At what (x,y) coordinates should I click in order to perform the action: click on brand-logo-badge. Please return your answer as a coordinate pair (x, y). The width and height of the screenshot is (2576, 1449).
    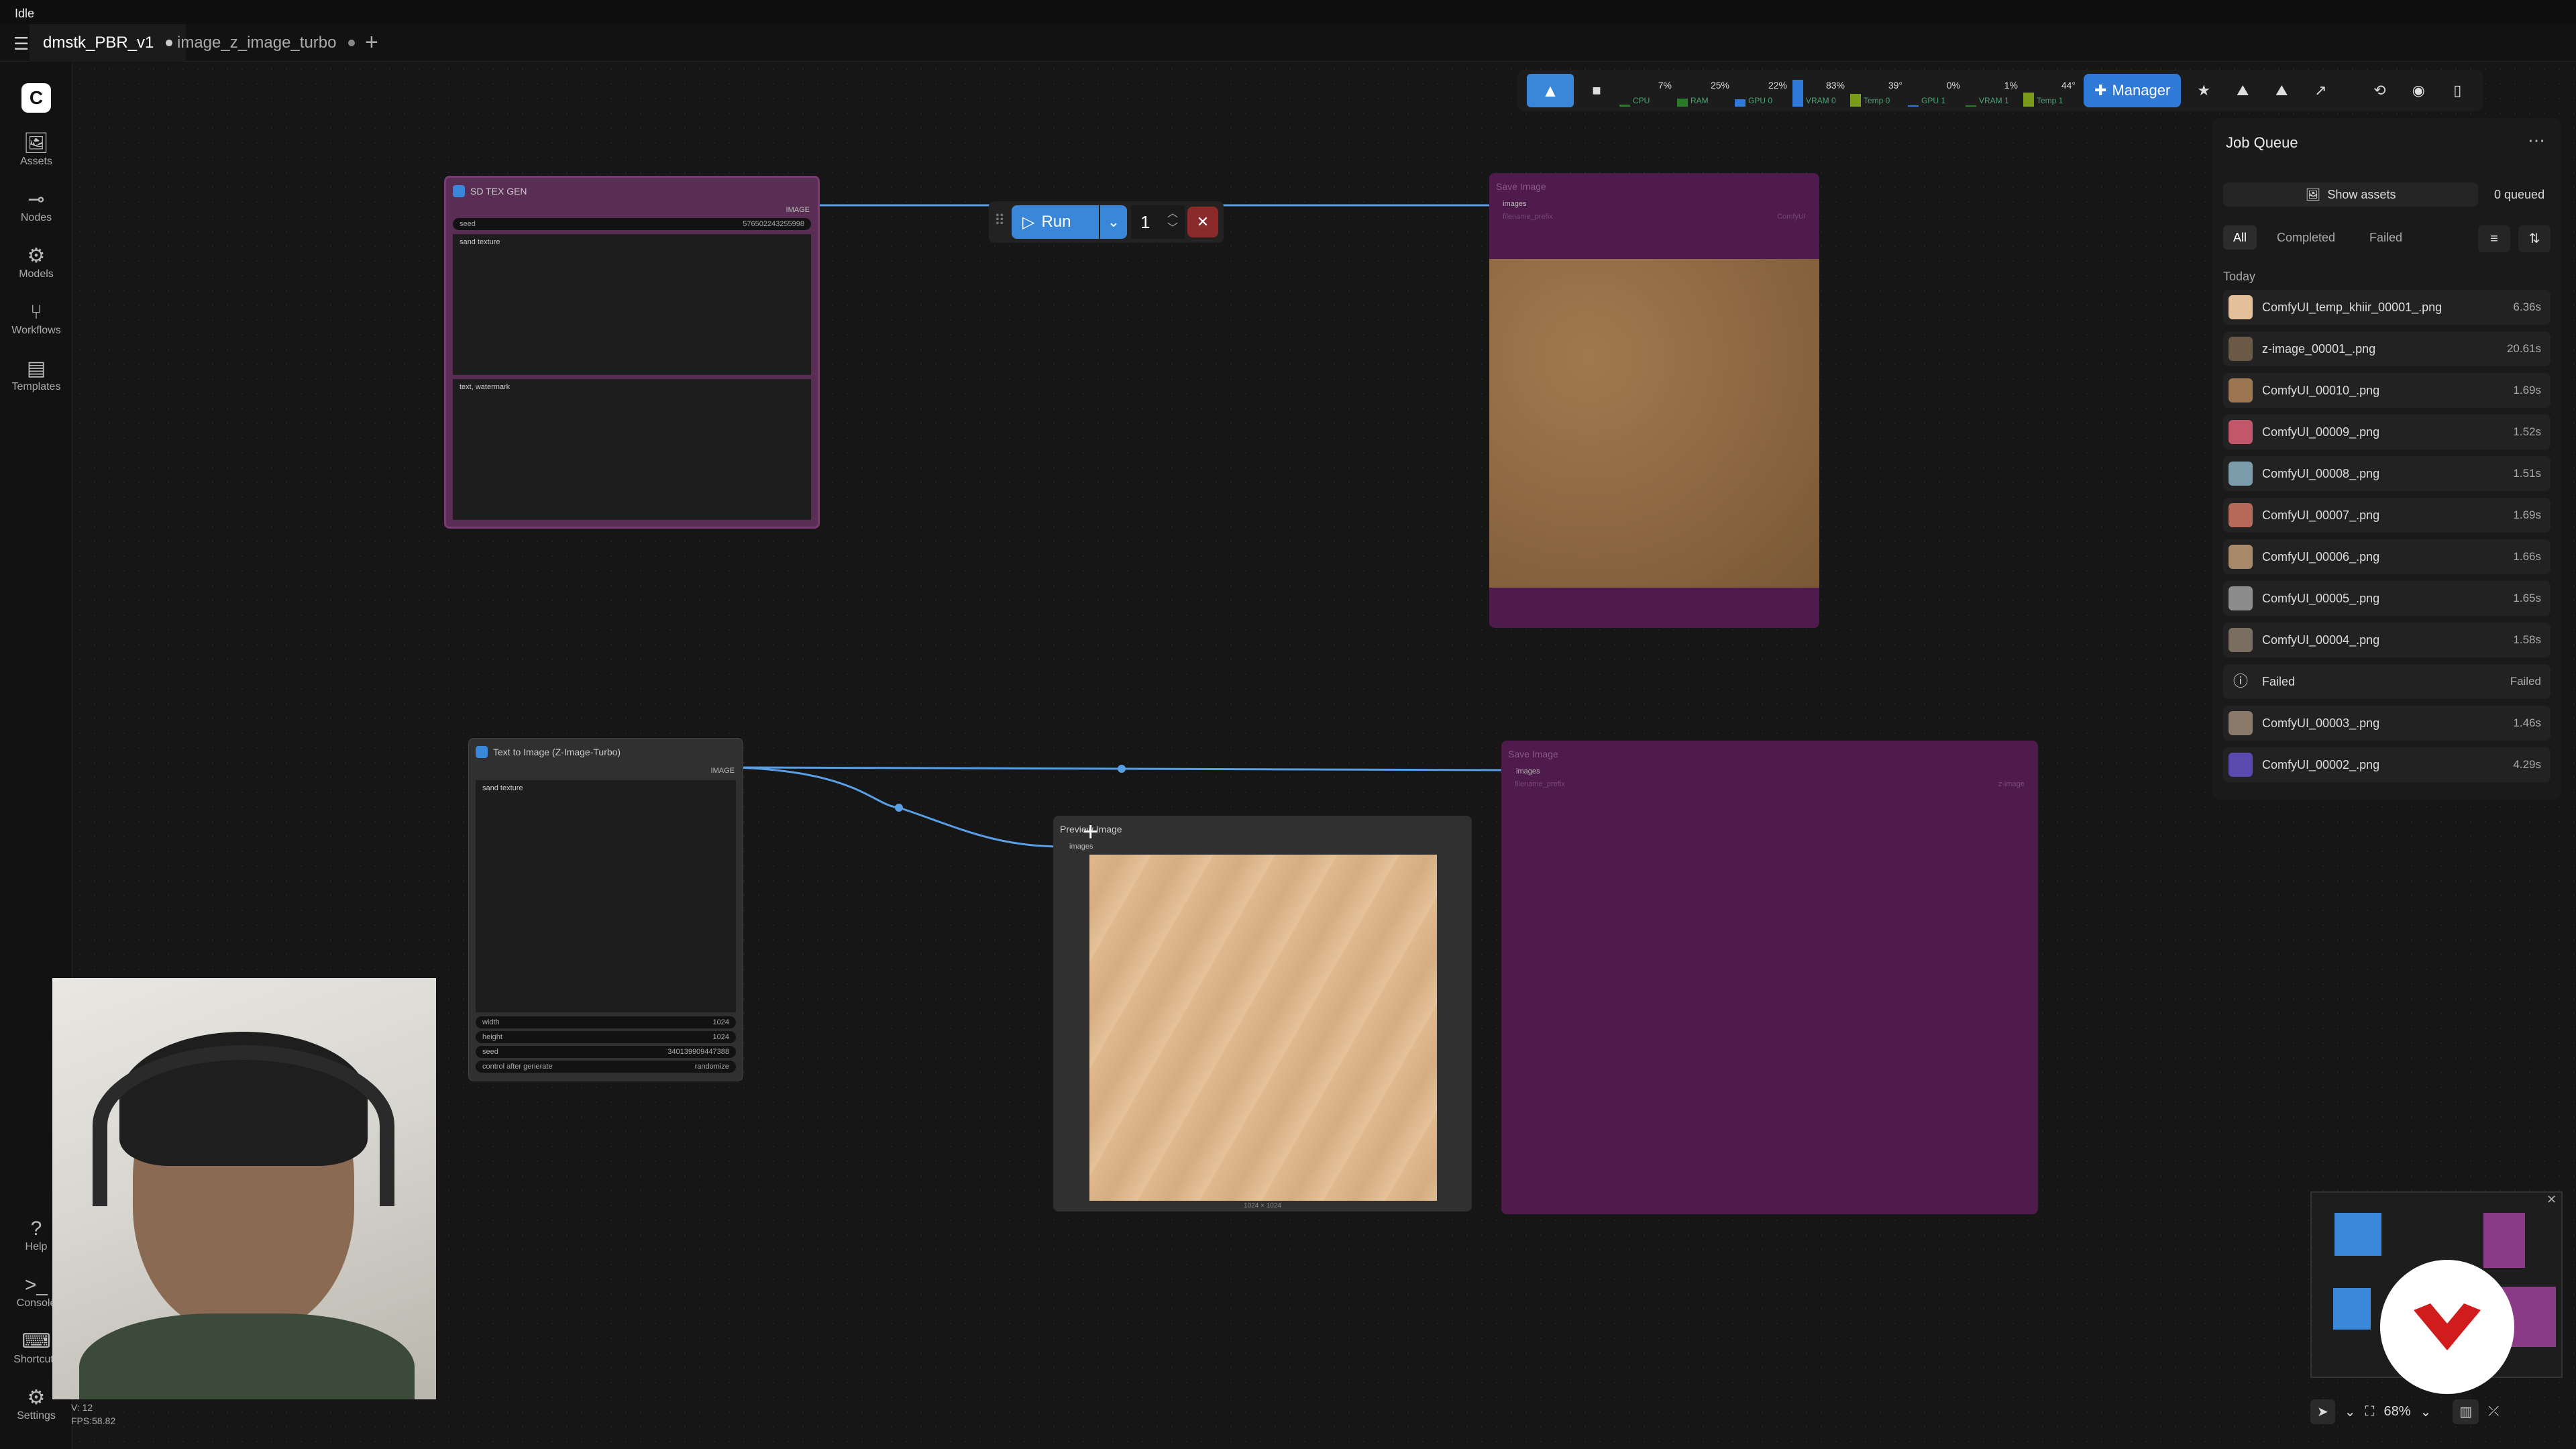
    Looking at the image, I should click on (2447, 1327).